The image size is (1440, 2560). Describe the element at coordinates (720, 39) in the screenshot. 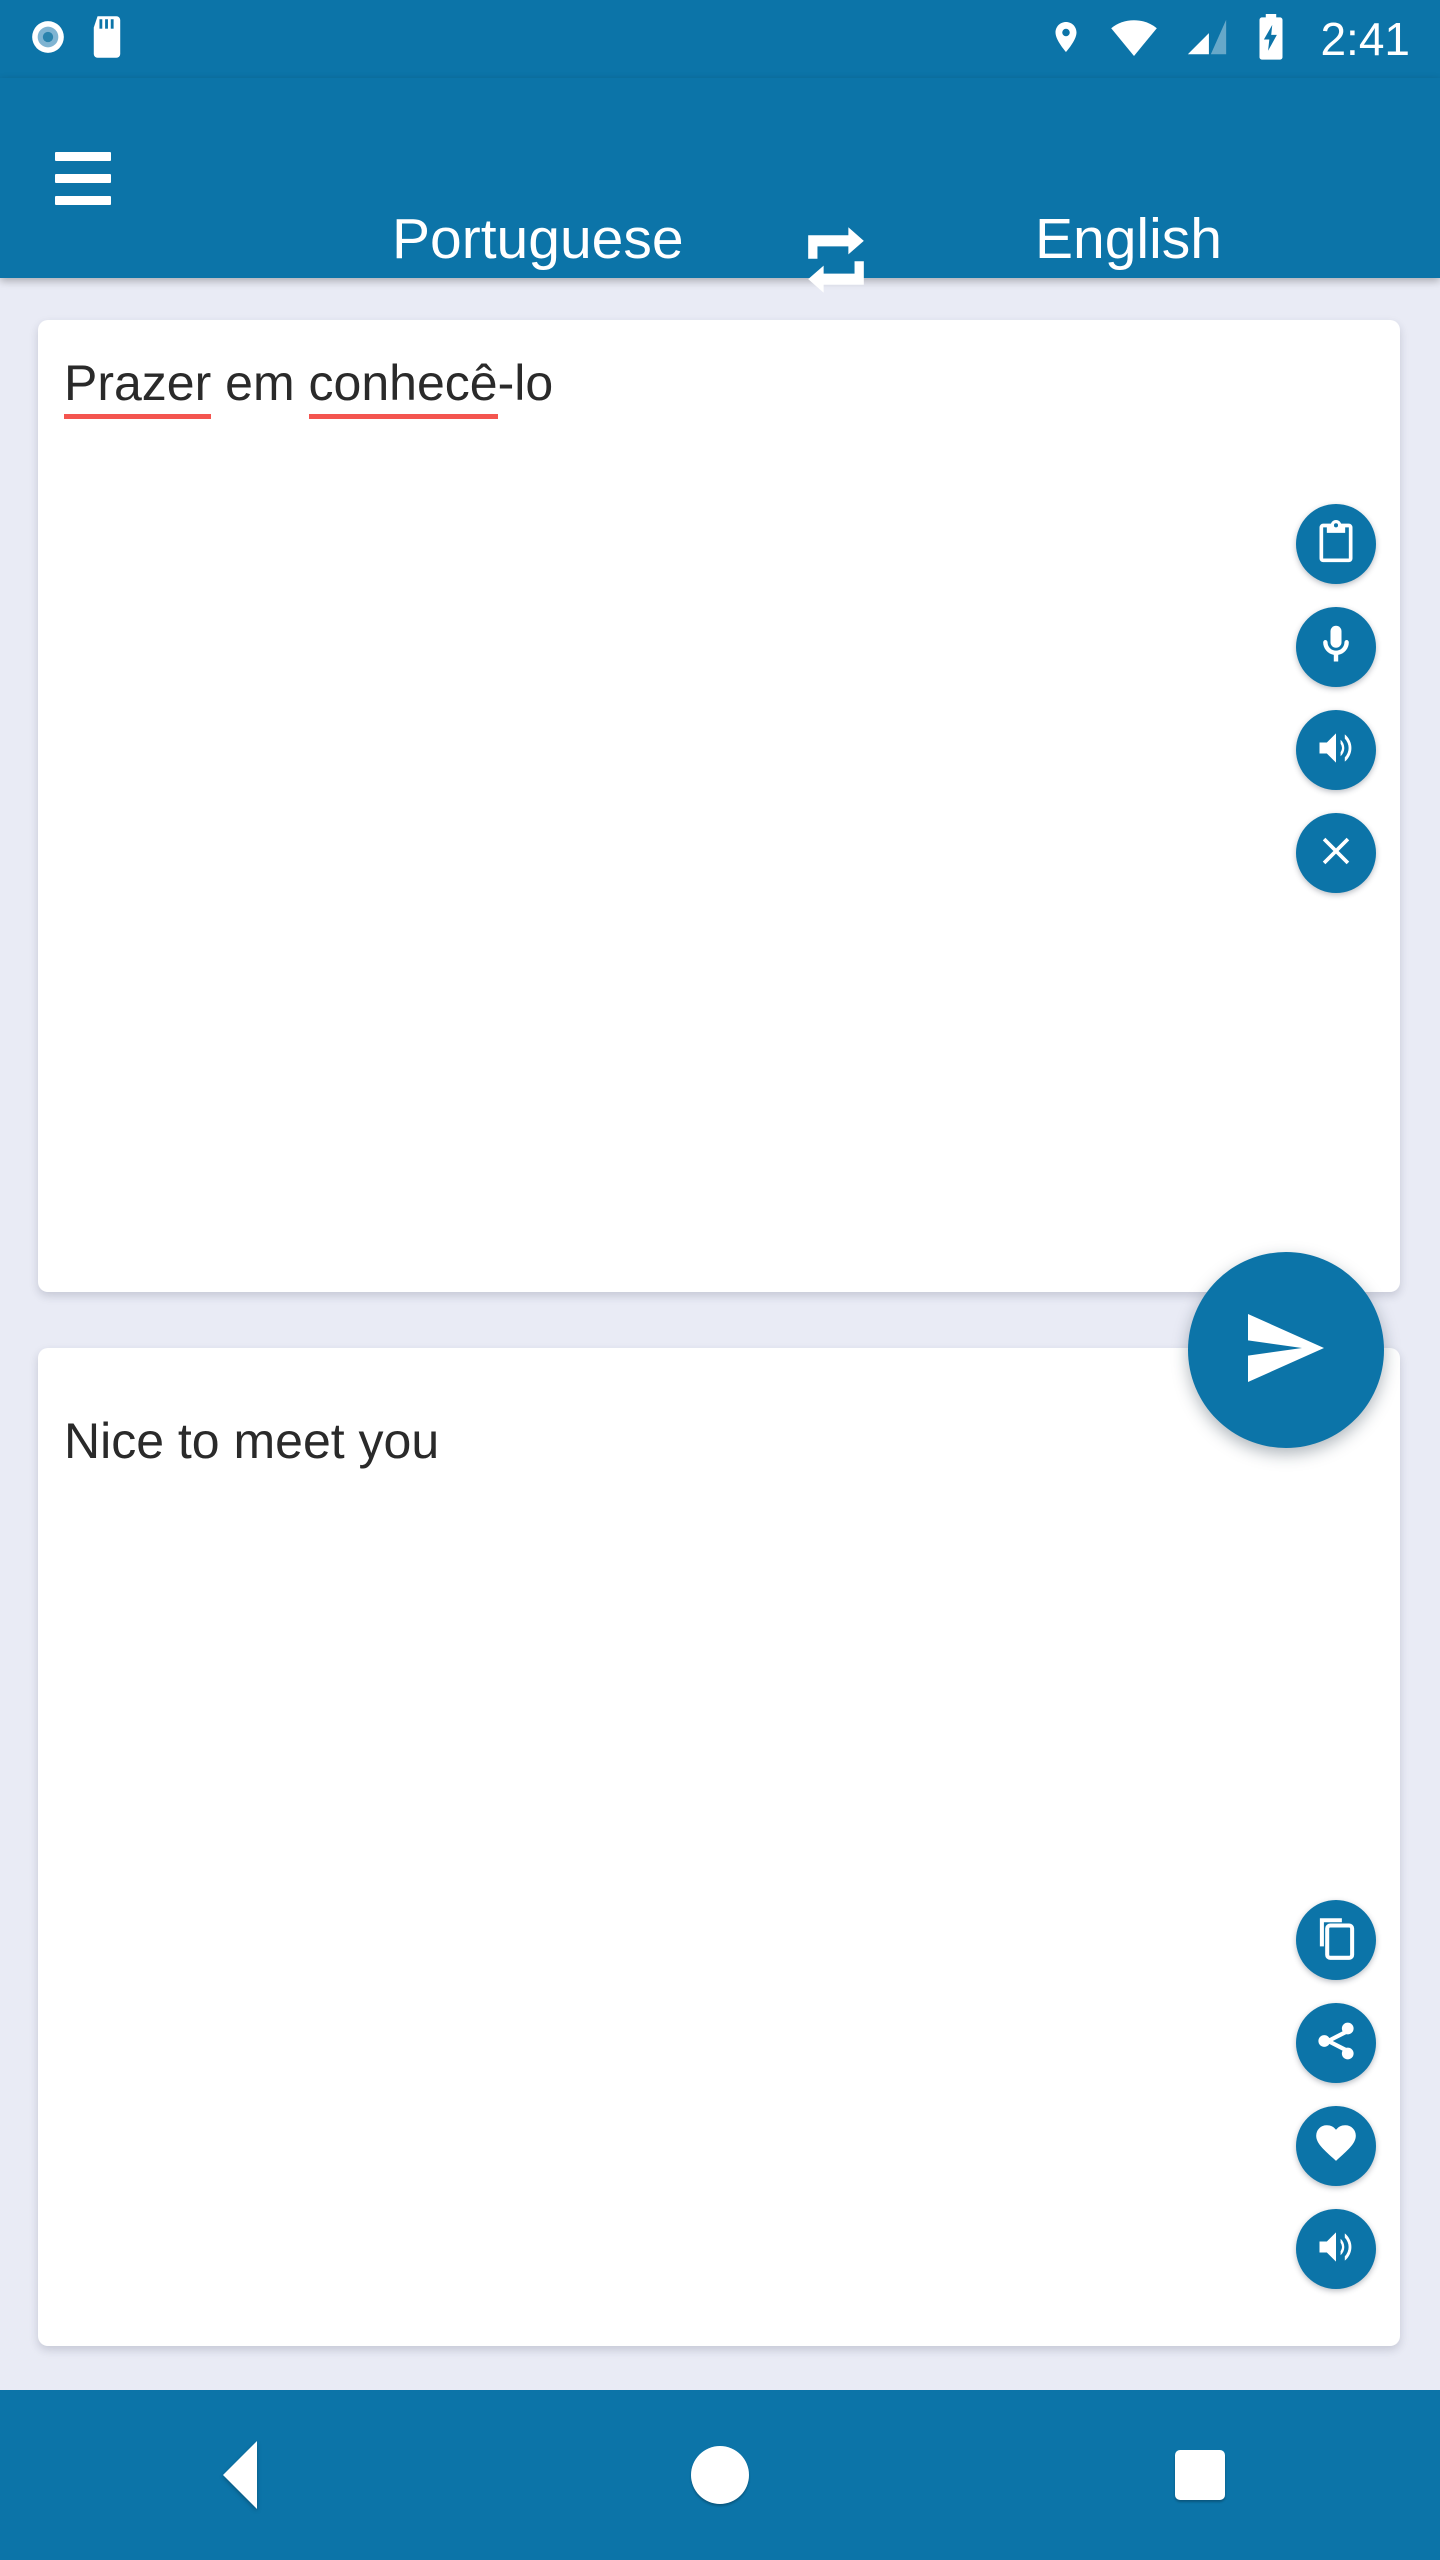

I see `status-bar: 2:41` at that location.